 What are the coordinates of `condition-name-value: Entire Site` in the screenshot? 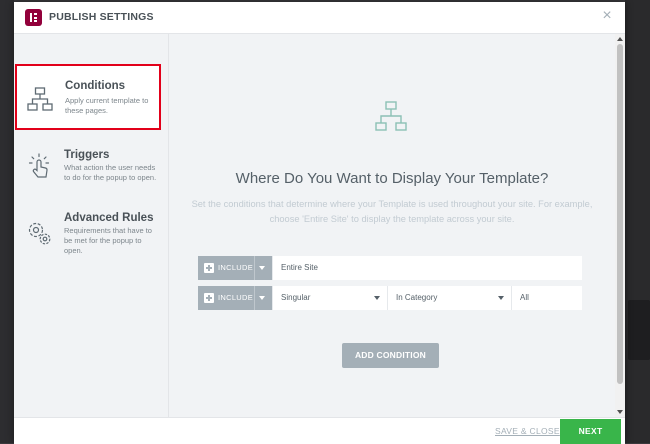 It's located at (299, 267).